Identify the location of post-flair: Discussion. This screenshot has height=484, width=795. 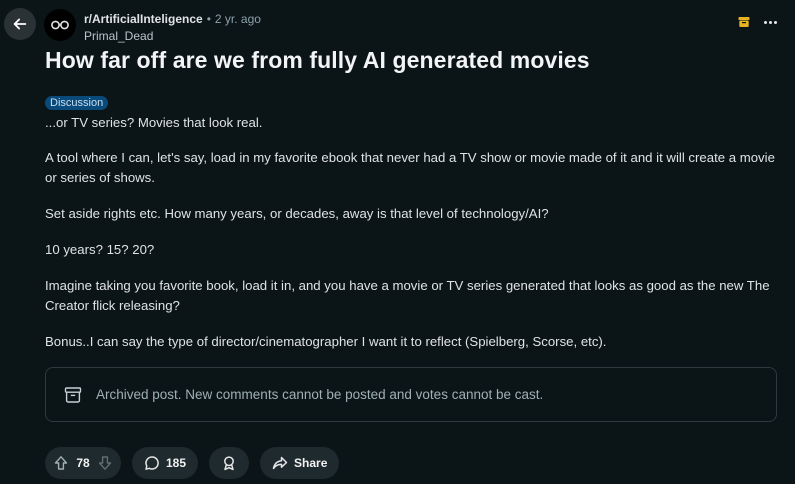
(77, 103).